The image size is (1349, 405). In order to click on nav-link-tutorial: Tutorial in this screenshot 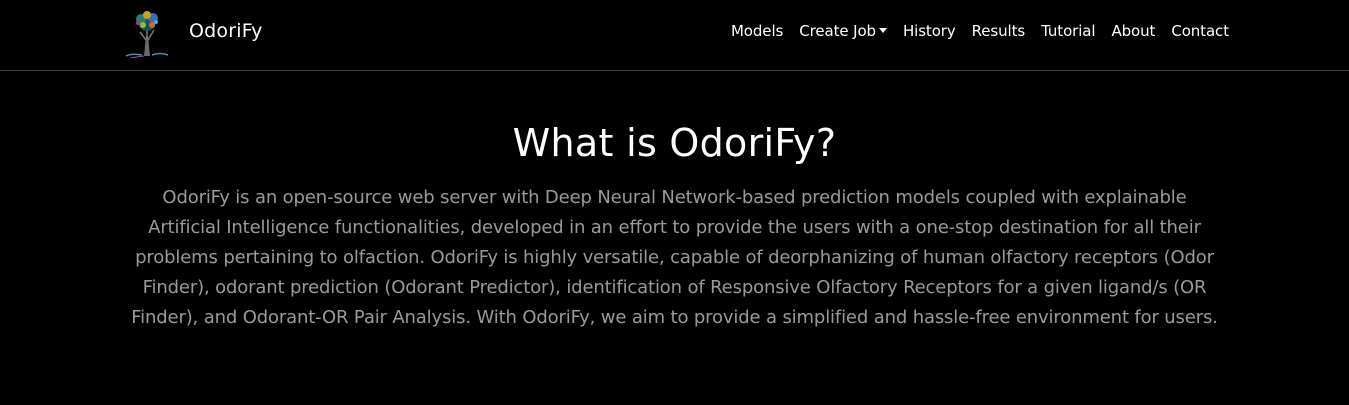, I will do `click(1068, 31)`.